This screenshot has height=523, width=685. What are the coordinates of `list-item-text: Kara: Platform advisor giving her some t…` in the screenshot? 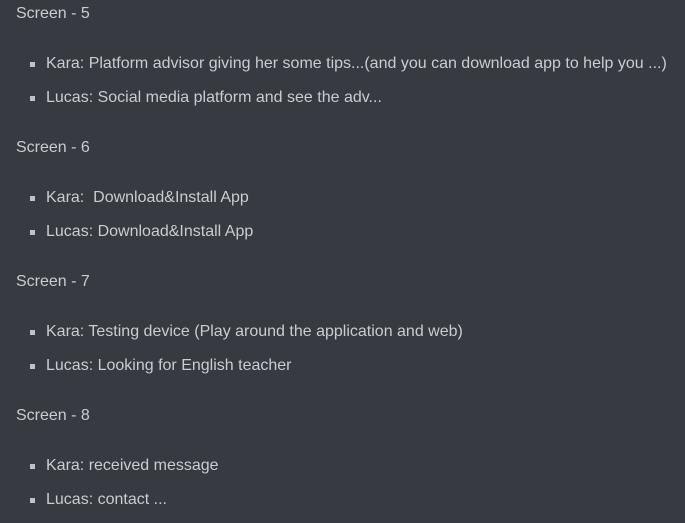 It's located at (356, 63).